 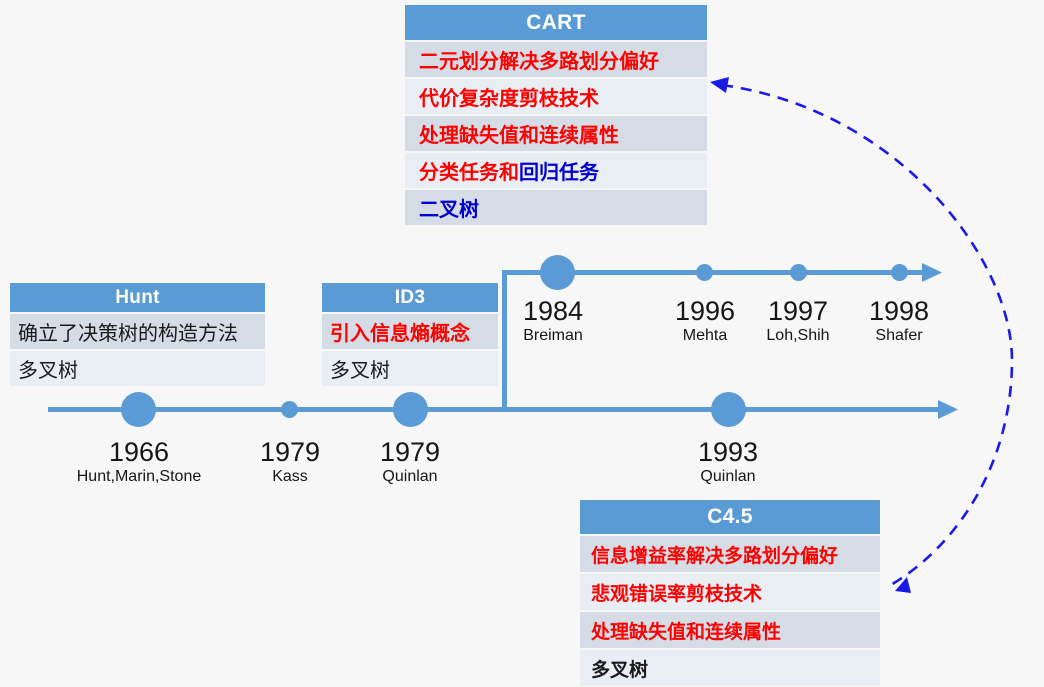 I want to click on row-text: 二叉树, so click(x=449, y=210).